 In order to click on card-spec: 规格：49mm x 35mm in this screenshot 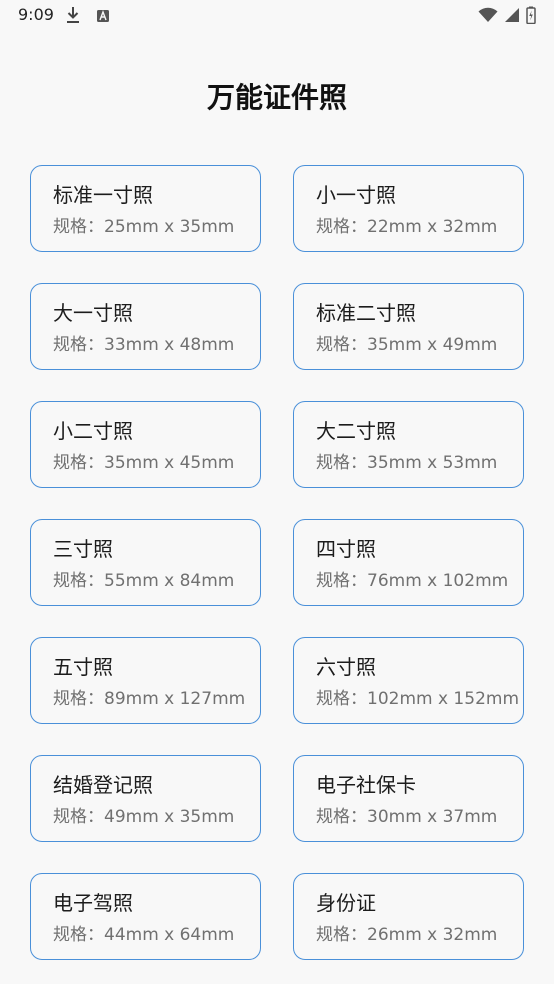, I will do `click(144, 817)`.